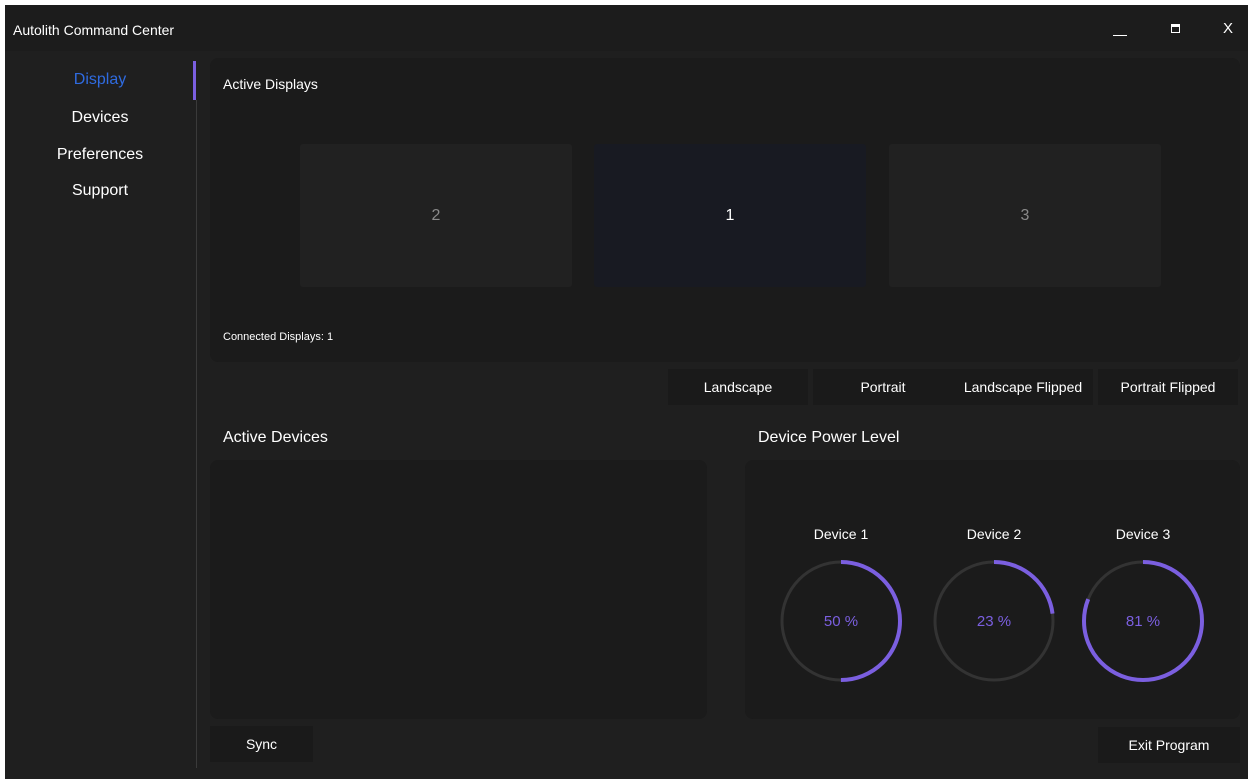 The image size is (1253, 783). I want to click on device-2-power-gauge: 23 %, so click(994, 621).